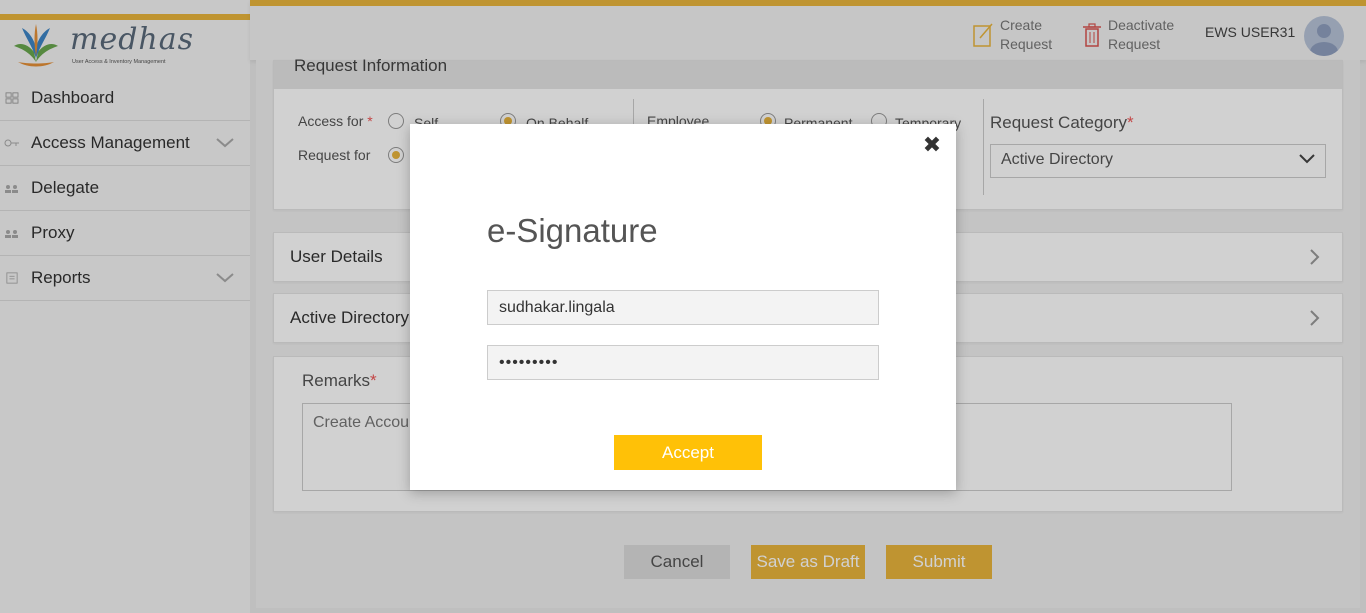 Image resolution: width=1366 pixels, height=613 pixels. I want to click on username-field, so click(683, 307).